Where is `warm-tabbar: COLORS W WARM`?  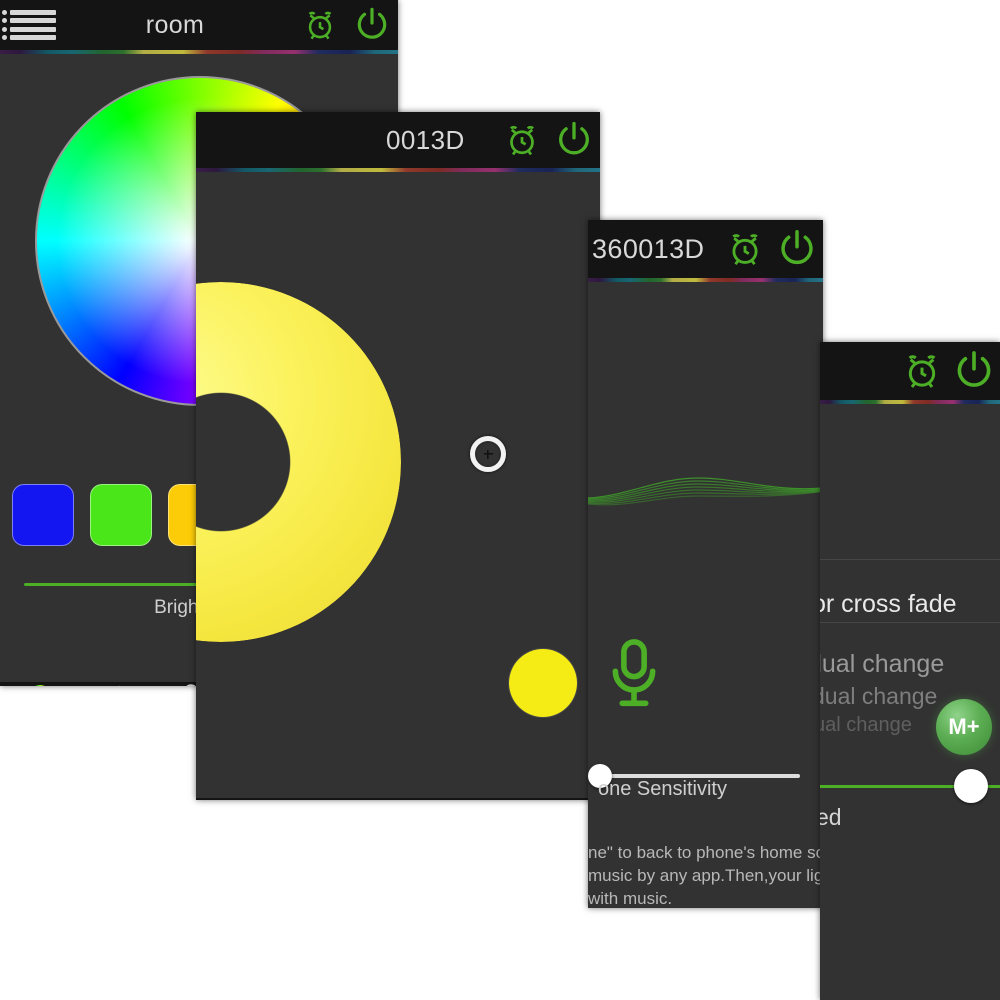 warm-tabbar: COLORS W WARM is located at coordinates (398, 799).